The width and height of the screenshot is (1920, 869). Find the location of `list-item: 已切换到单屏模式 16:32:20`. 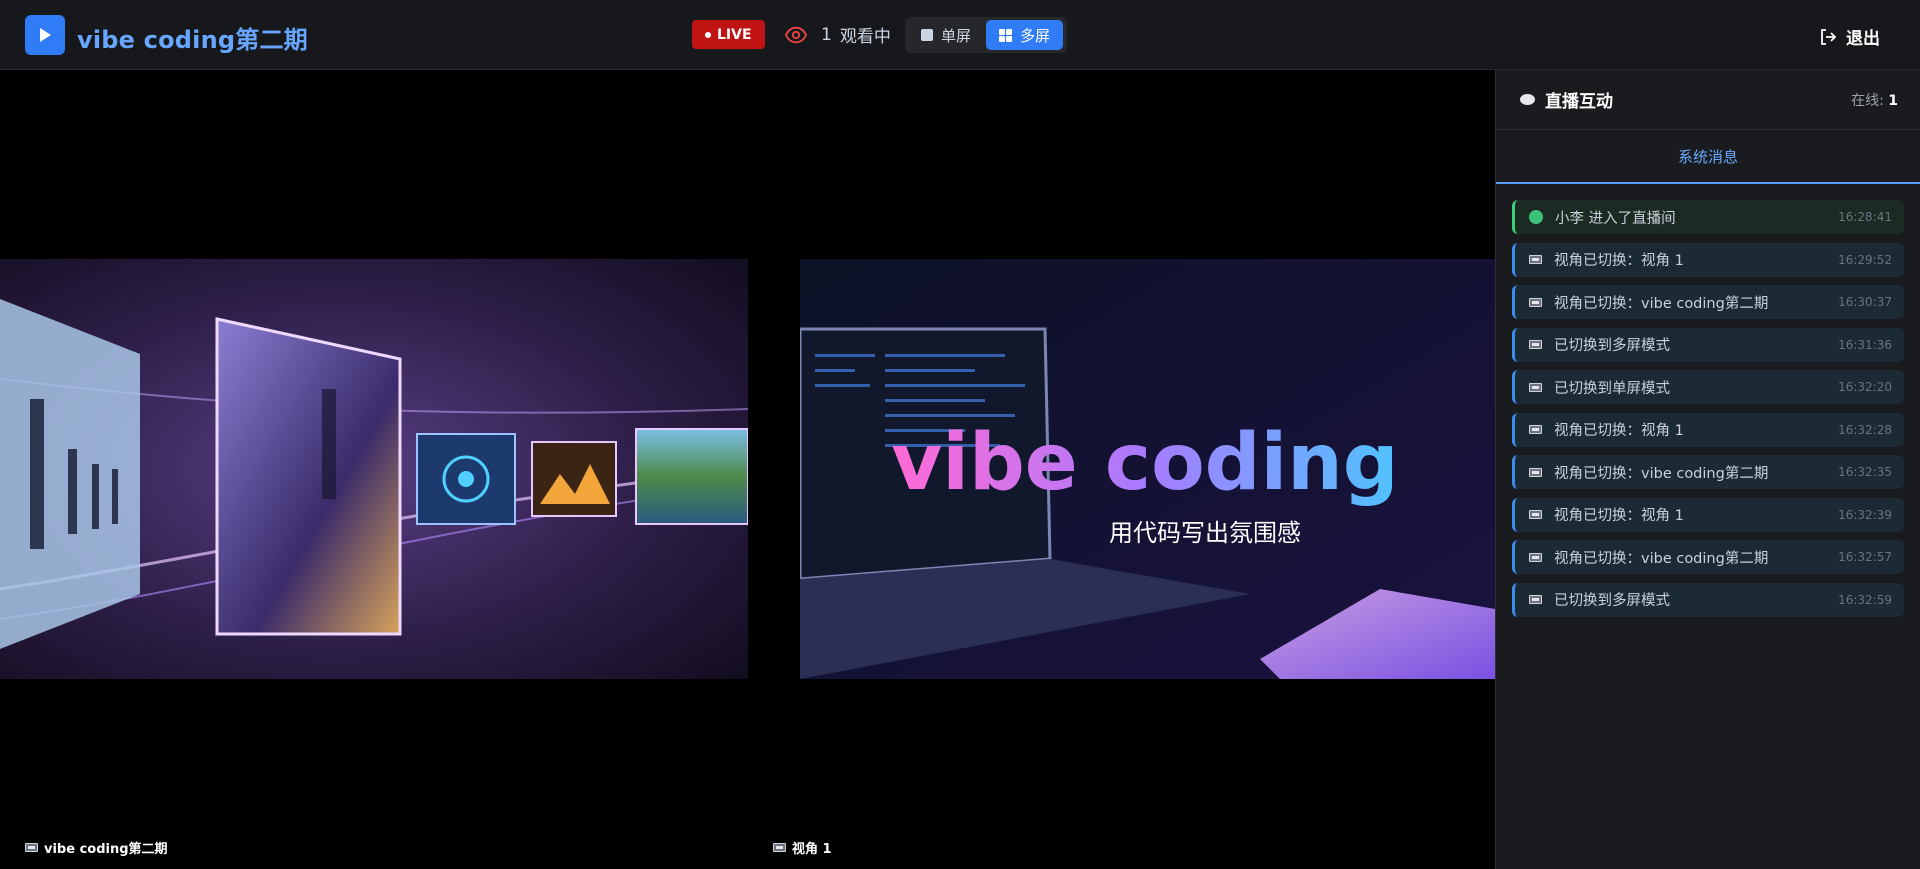

list-item: 已切换到单屏模式 16:32:20 is located at coordinates (1708, 387).